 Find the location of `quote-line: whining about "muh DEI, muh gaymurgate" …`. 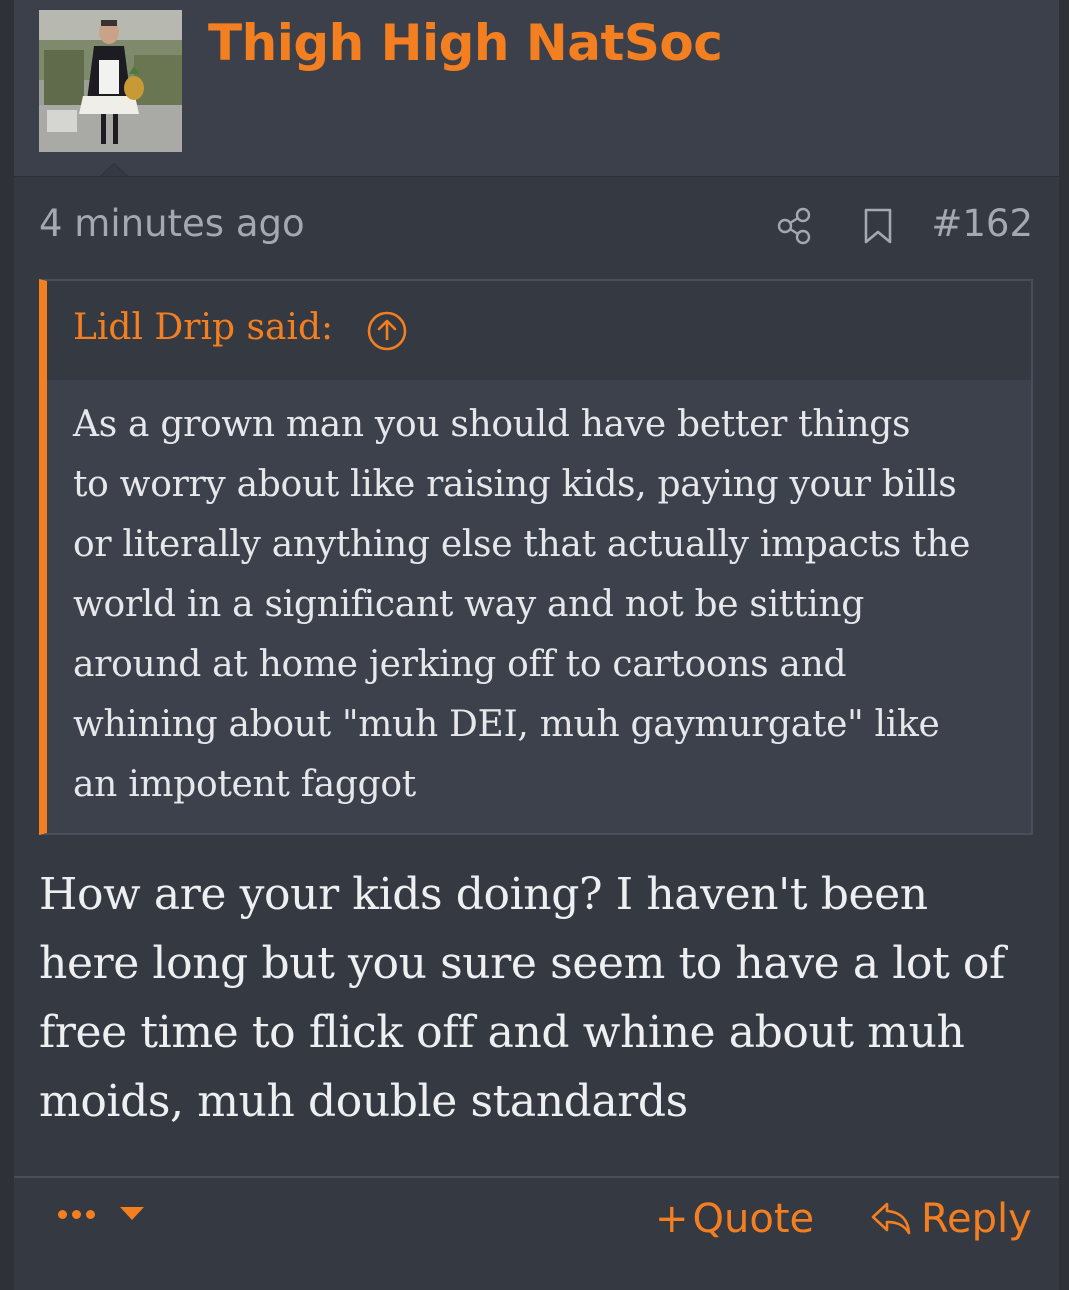

quote-line: whining about "muh DEI, muh gaymurgate" … is located at coordinates (506, 724).